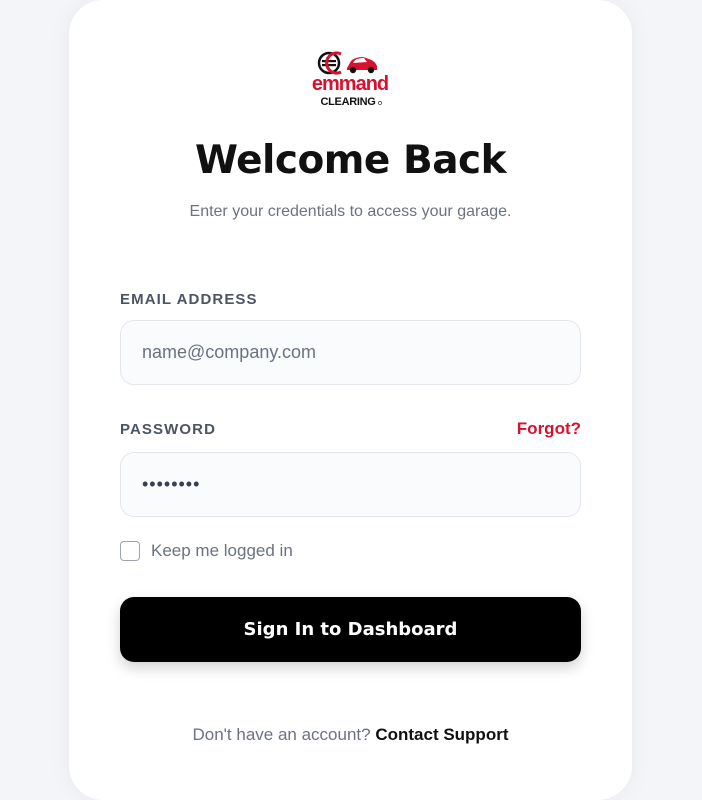 Image resolution: width=702 pixels, height=800 pixels. I want to click on password-field: ••••••••, so click(350, 484).